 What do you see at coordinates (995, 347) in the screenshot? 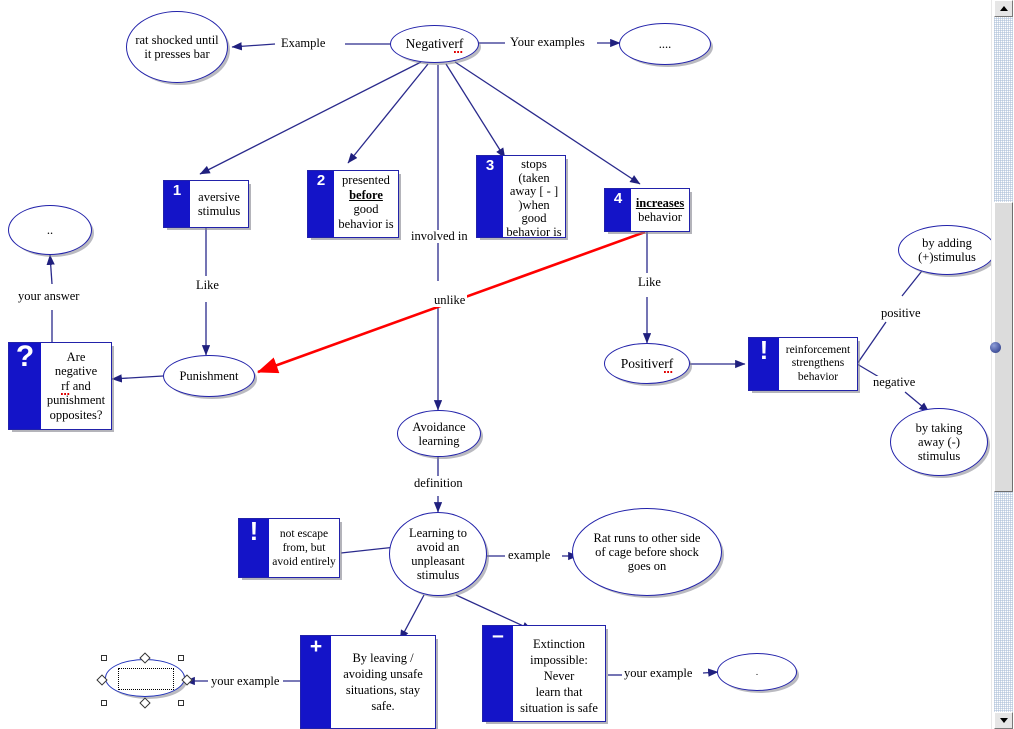
I see `scrollbar-grip-icon` at bounding box center [995, 347].